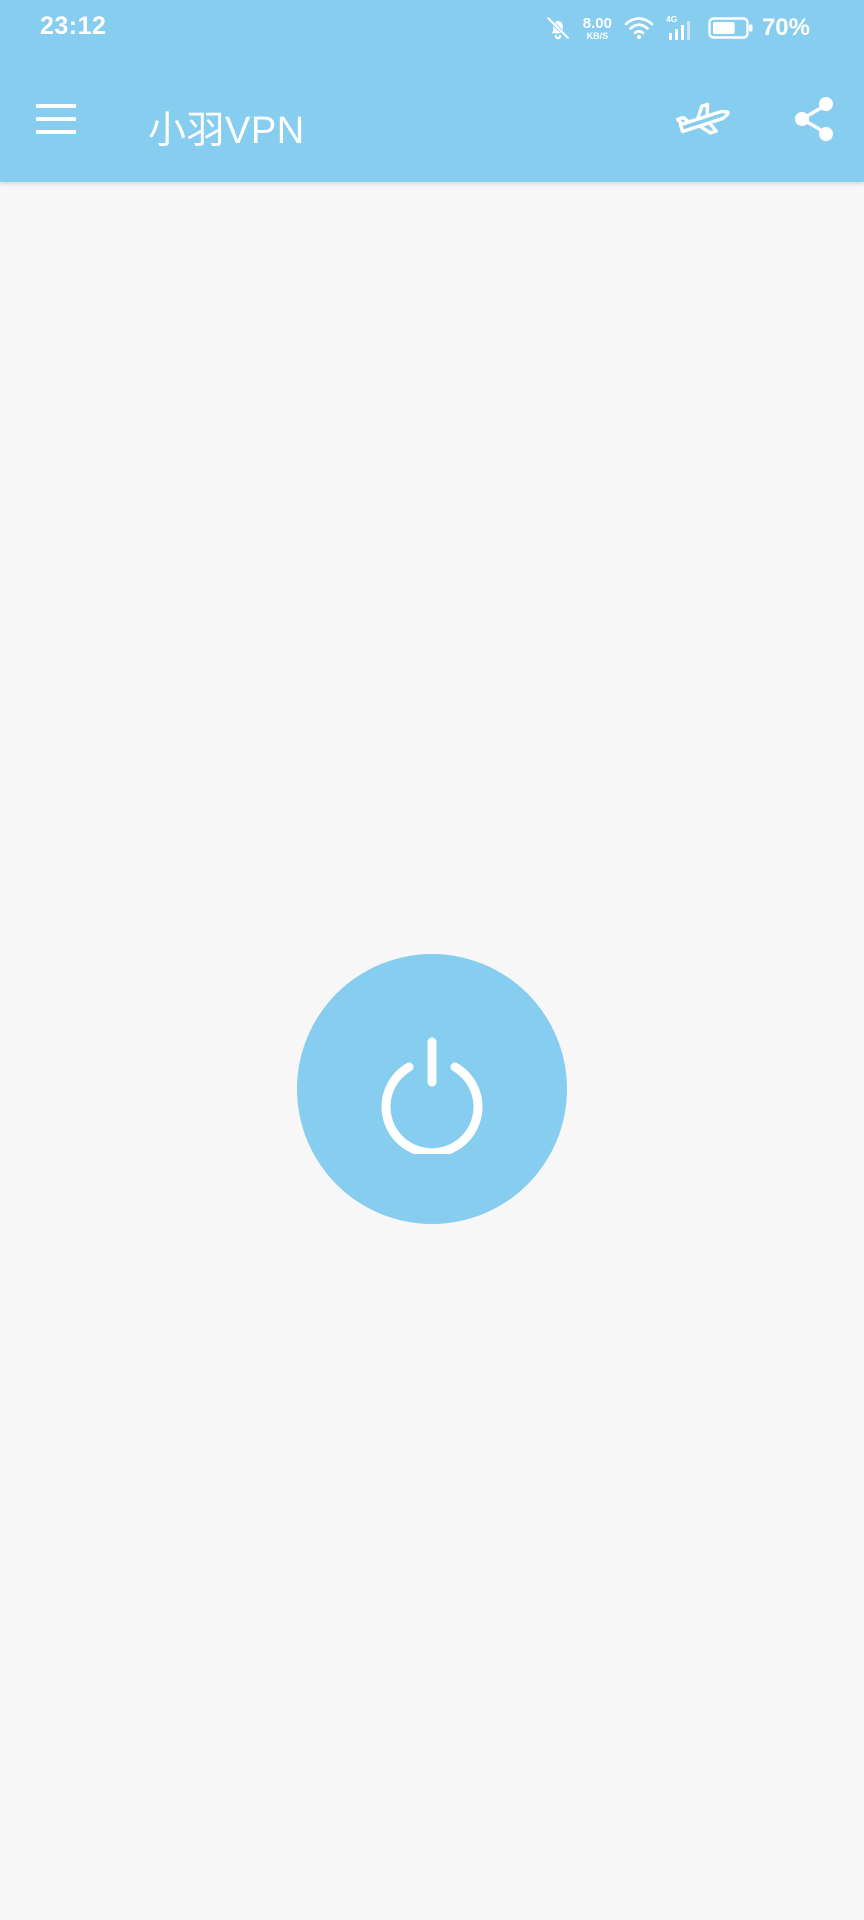 The height and width of the screenshot is (1920, 864). I want to click on network-type-label: 4G, so click(672, 19).